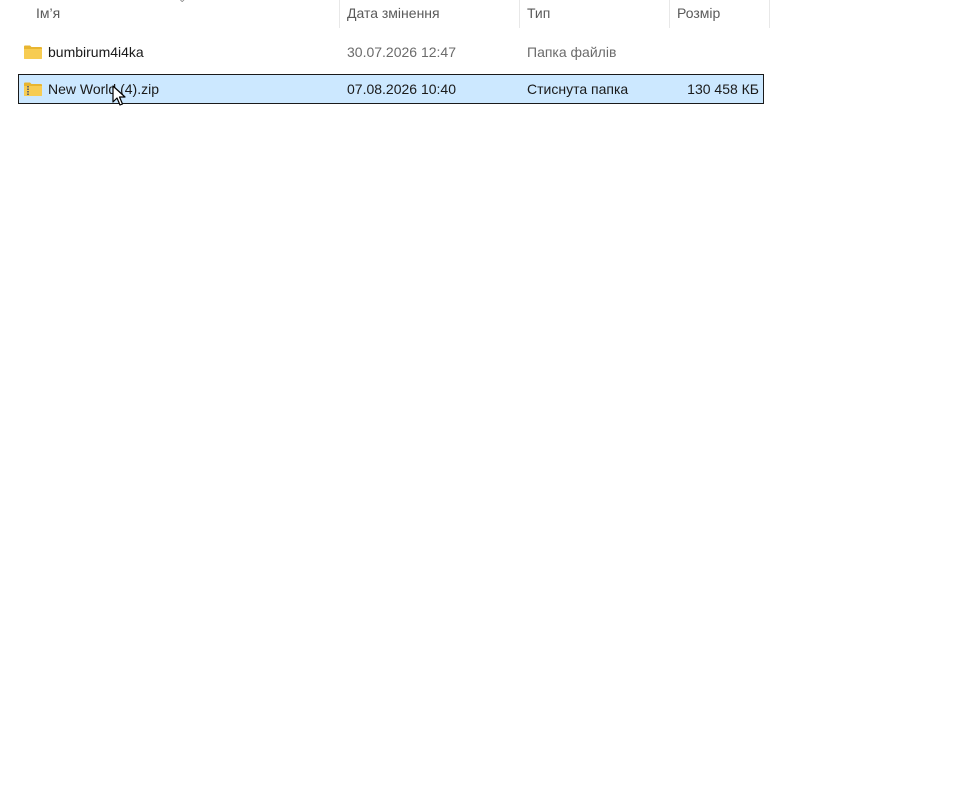  Describe the element at coordinates (393, 14) in the screenshot. I see `column-header-date-modified: Дата змінення` at that location.